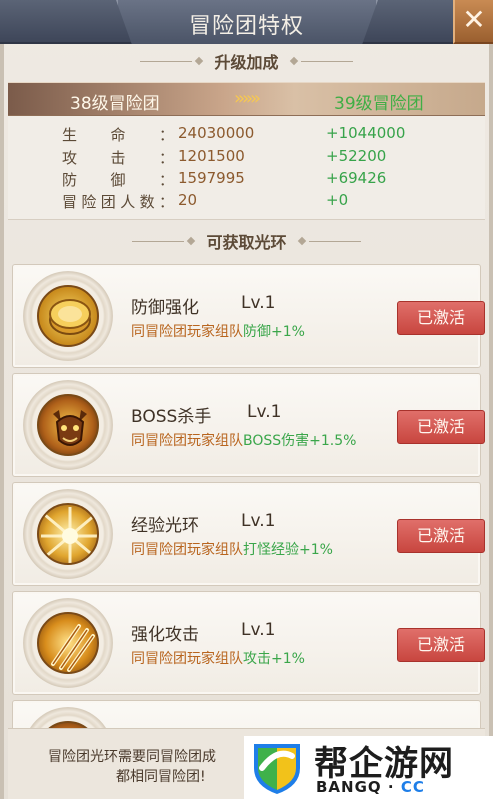  I want to click on halo-desc: 同冒险团玩家组队打怪经验+1%, so click(232, 549).